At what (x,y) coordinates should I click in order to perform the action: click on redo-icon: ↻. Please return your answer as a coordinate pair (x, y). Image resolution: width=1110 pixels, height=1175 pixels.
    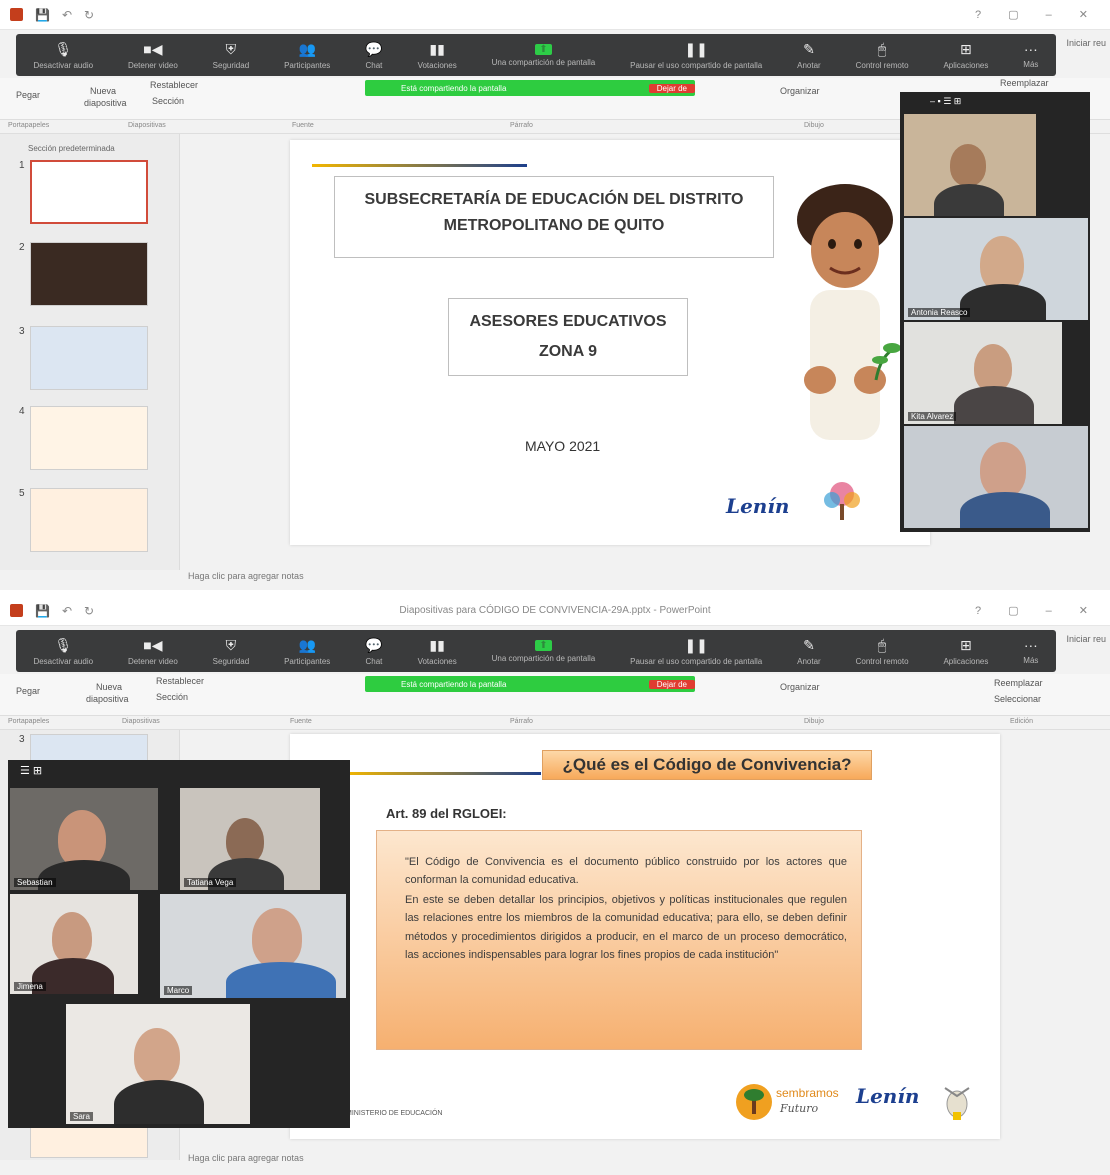
    Looking at the image, I should click on (89, 15).